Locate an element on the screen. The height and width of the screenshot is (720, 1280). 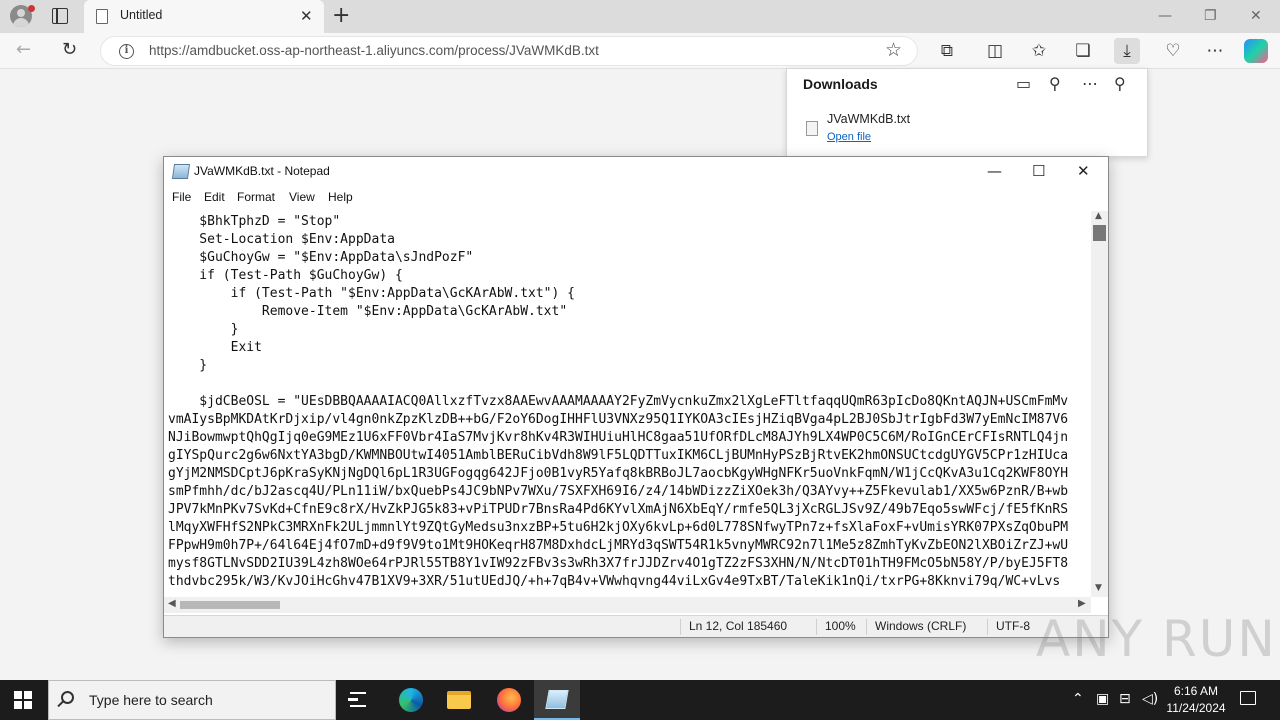
taskbar-search-box: Type here to search is located at coordinates (192, 700).